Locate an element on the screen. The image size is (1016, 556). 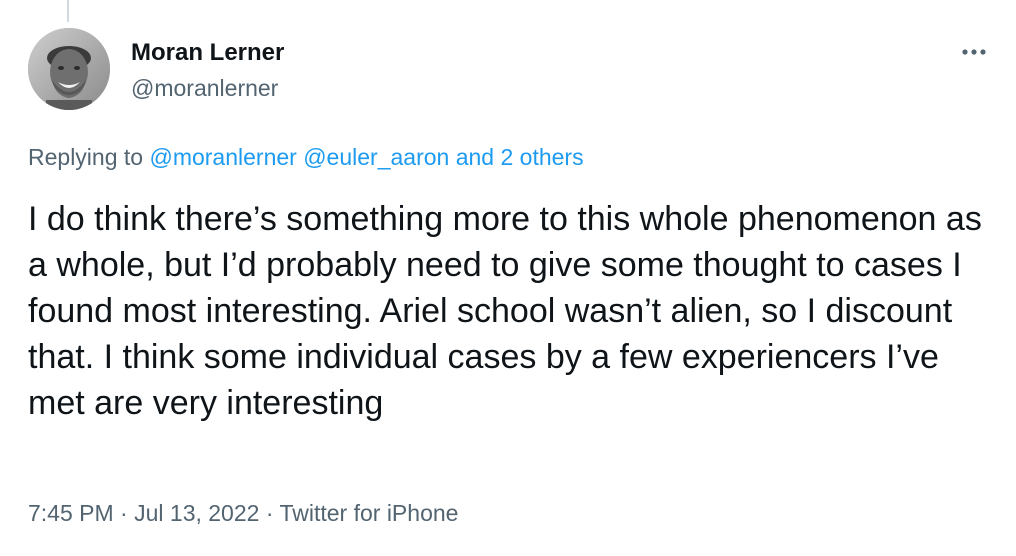
mention-link-moranlerner: @moranlerner is located at coordinates (222, 157).